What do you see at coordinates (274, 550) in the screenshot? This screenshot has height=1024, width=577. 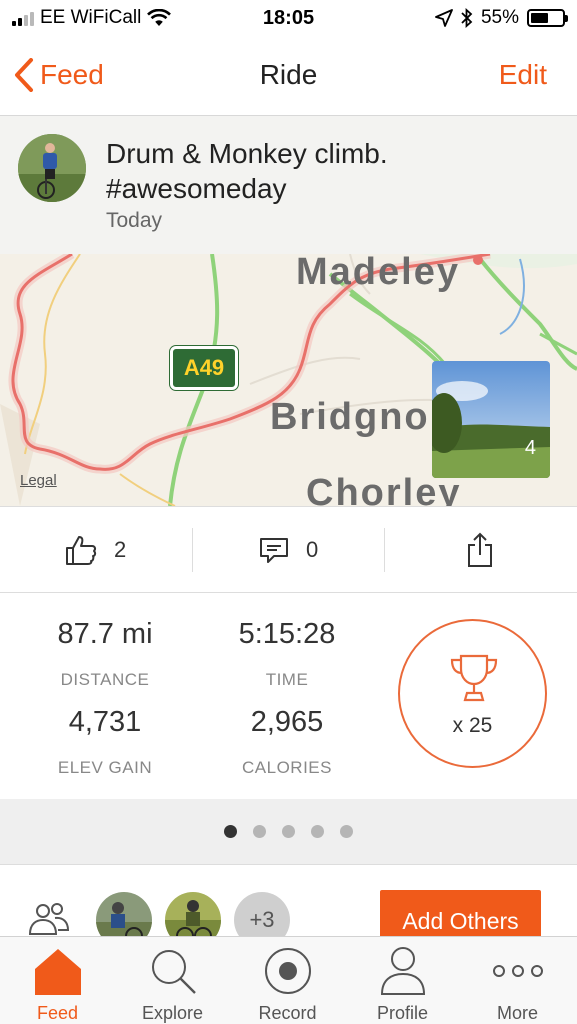 I see `comment-icon` at bounding box center [274, 550].